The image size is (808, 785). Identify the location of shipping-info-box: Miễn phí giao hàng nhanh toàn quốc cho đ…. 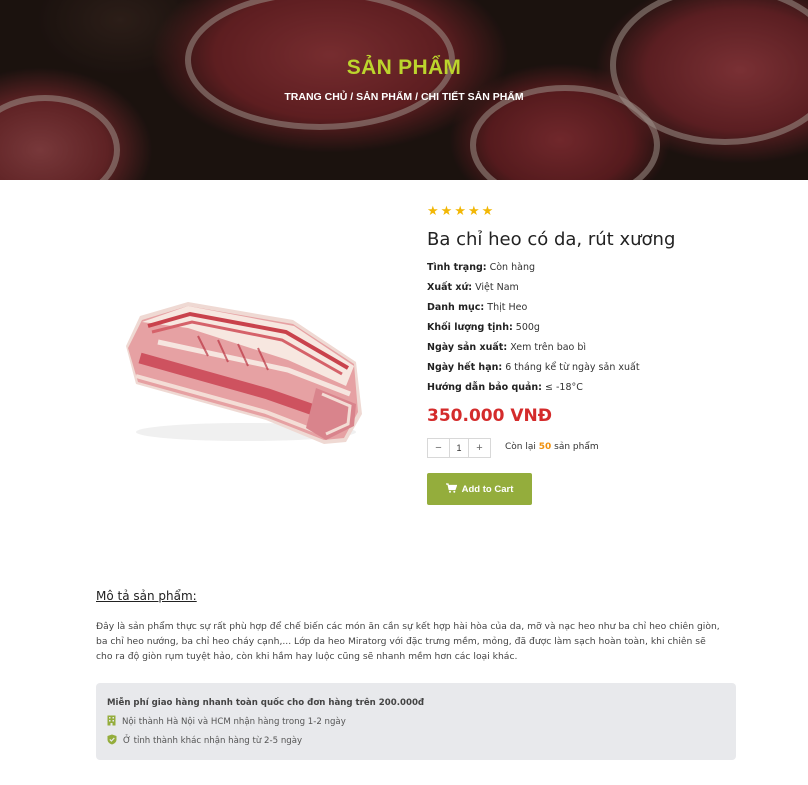
(416, 721).